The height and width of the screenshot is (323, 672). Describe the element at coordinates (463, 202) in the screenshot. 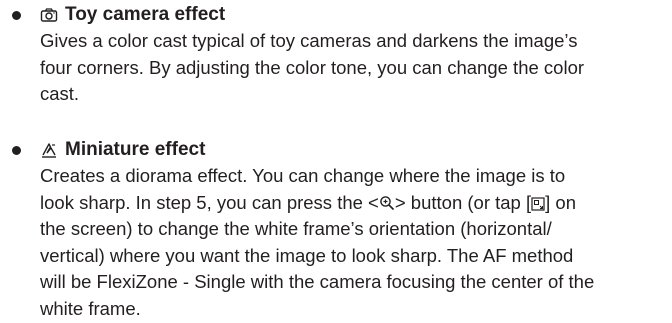

I see `description-text: > button (or tap [` at that location.